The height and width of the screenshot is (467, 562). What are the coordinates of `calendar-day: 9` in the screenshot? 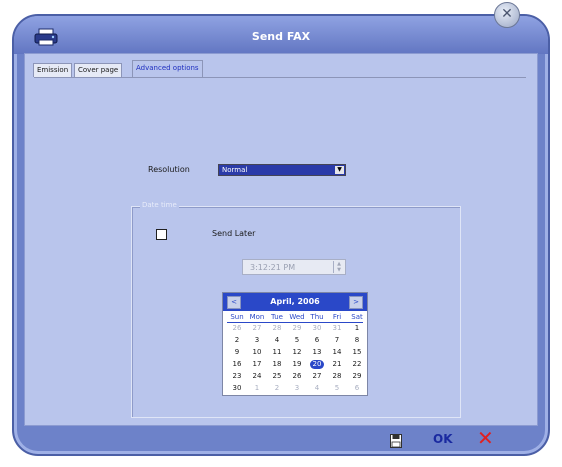 It's located at (237, 352).